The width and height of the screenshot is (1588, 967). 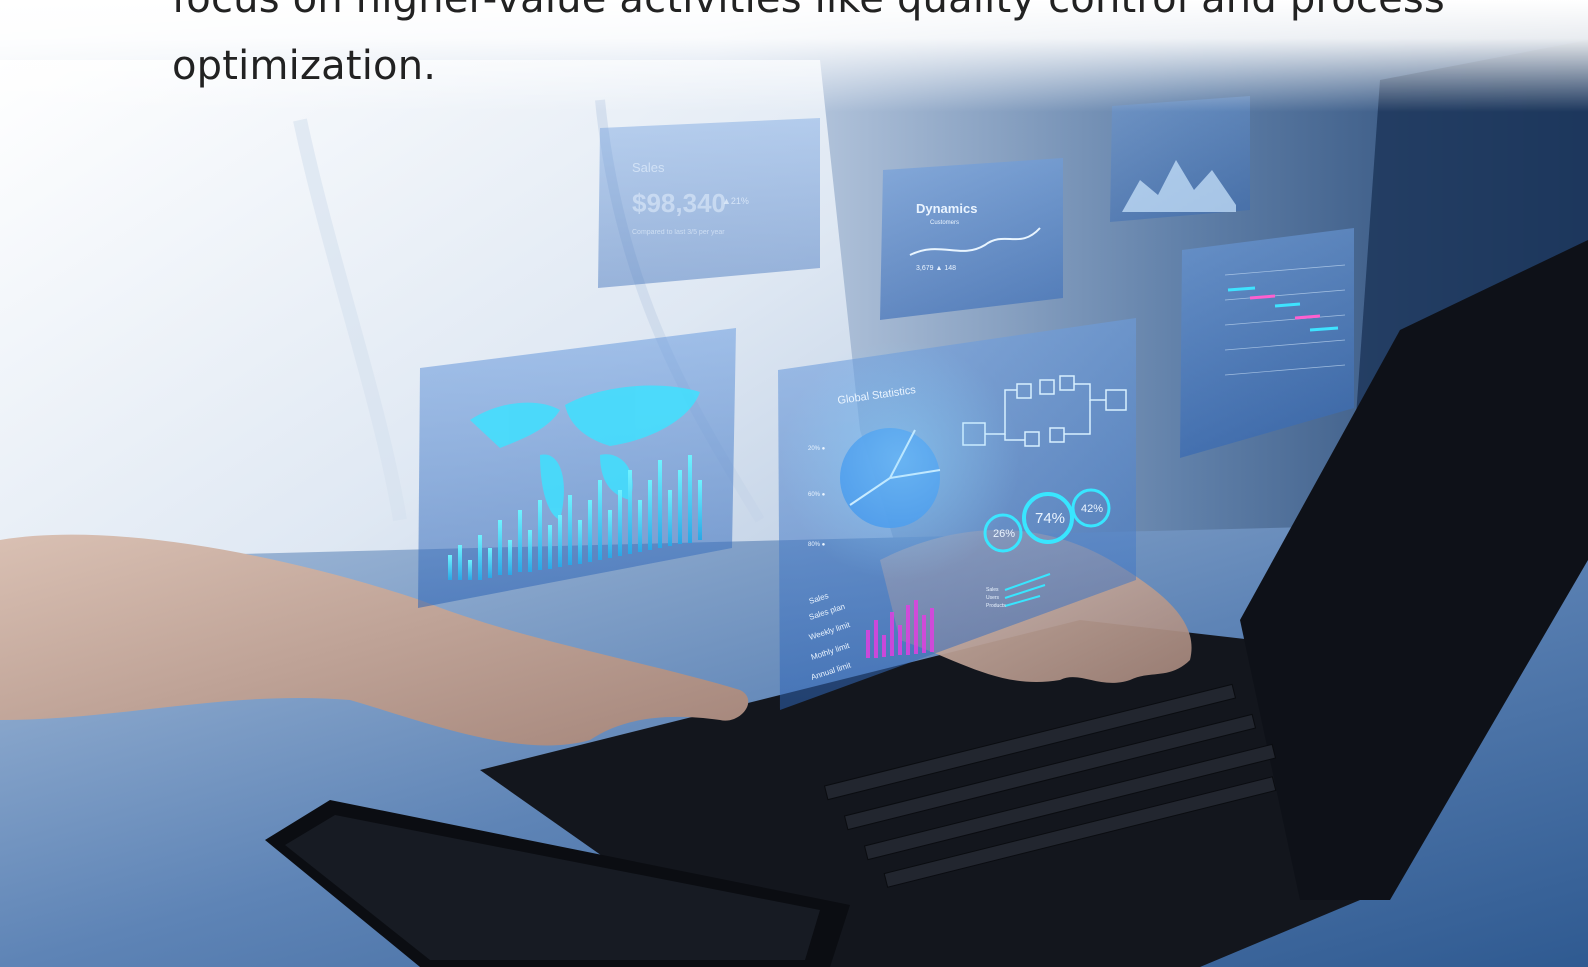 What do you see at coordinates (944, 223) in the screenshot?
I see `dynamics-subtitle: Customers` at bounding box center [944, 223].